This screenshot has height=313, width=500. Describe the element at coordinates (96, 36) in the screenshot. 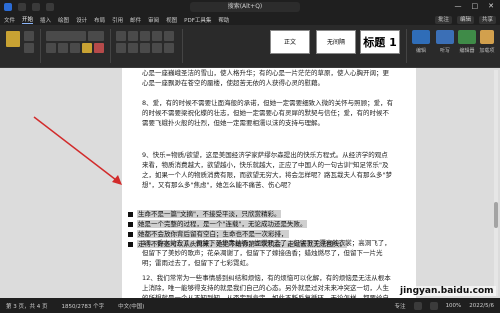

I see `font-size-select` at that location.